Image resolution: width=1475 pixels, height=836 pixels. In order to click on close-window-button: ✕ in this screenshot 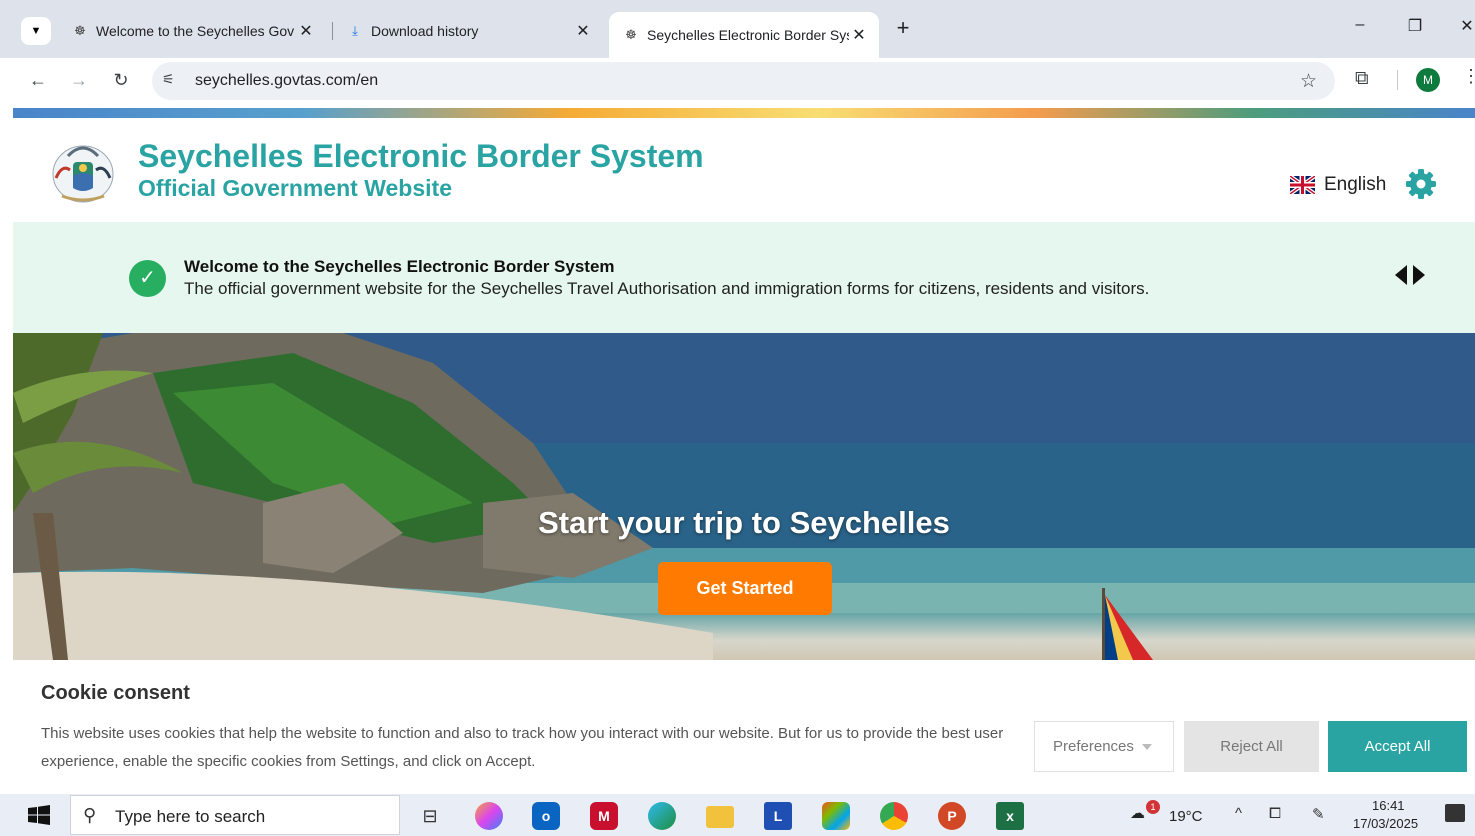, I will do `click(1463, 29)`.